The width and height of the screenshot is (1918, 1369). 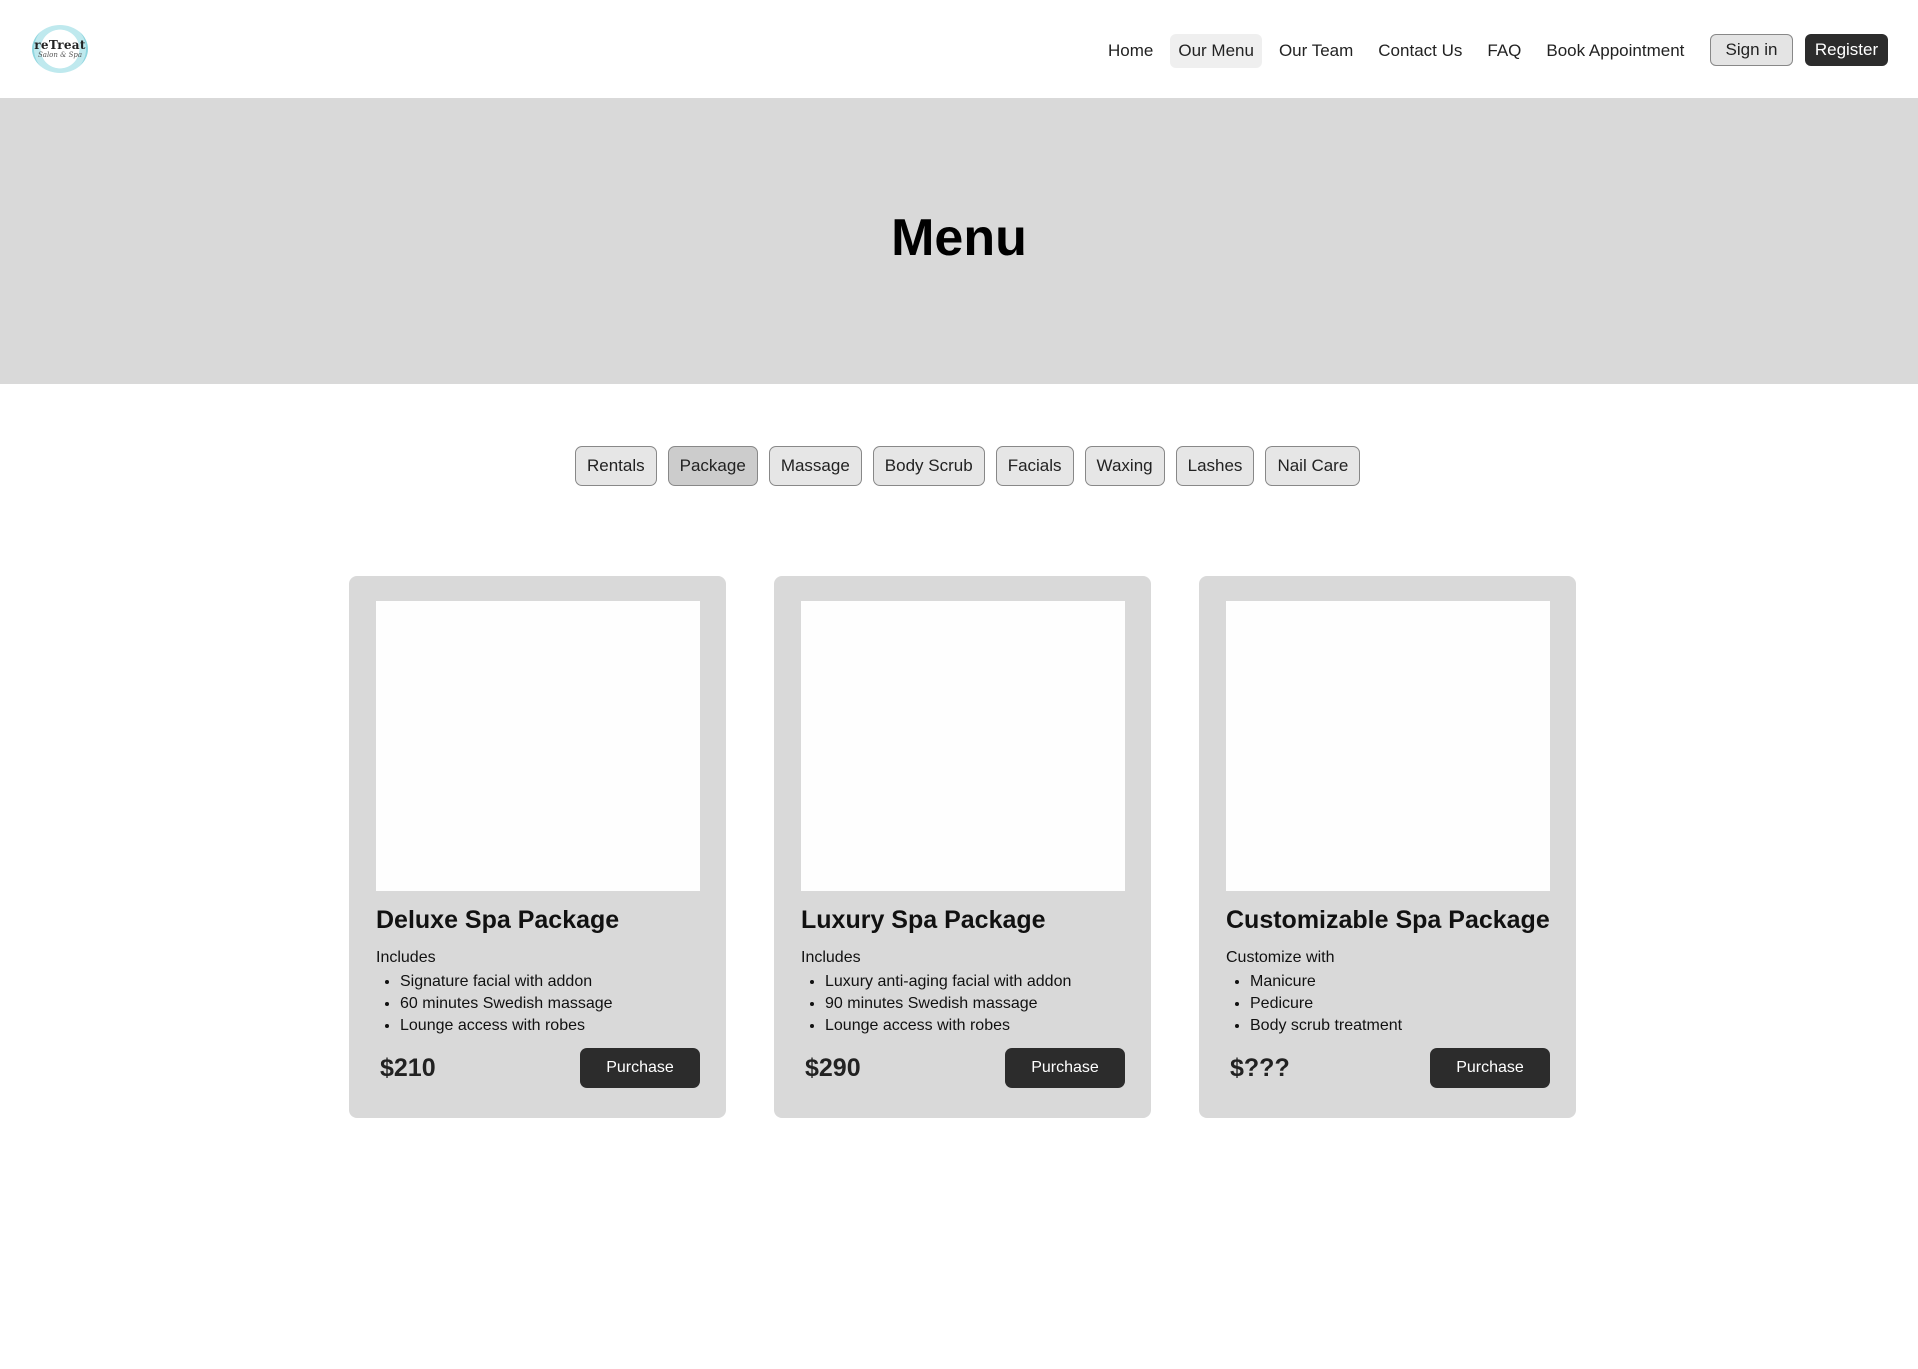 What do you see at coordinates (1388, 920) in the screenshot?
I see `package-title: Customizable Spa Package` at bounding box center [1388, 920].